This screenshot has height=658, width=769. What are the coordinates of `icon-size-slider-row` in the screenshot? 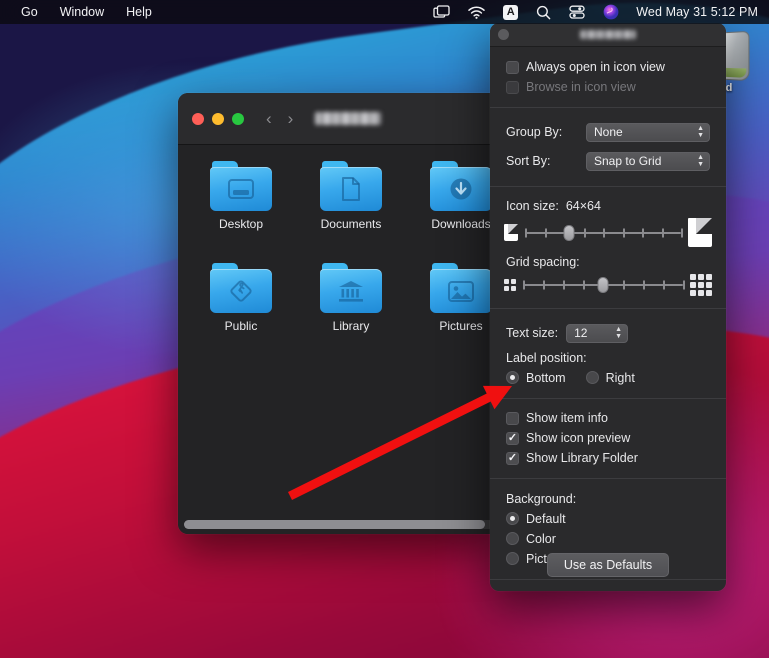 It's located at (608, 232).